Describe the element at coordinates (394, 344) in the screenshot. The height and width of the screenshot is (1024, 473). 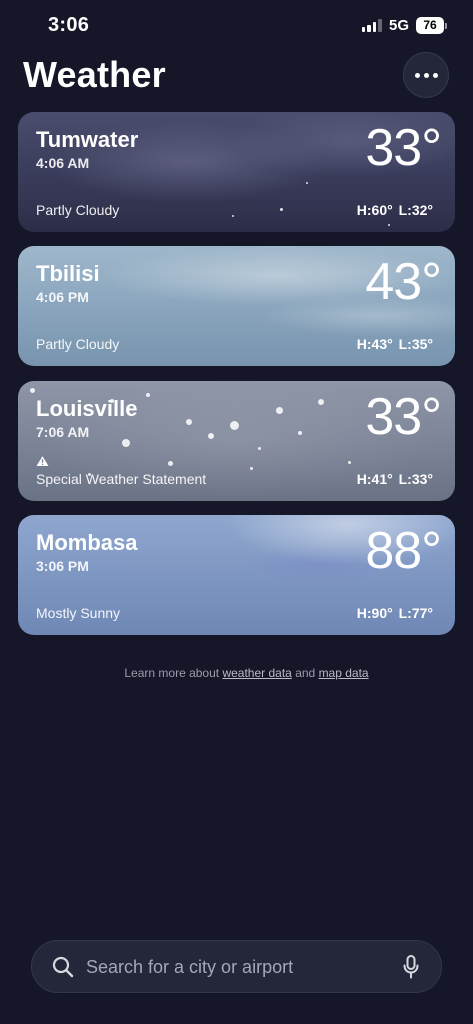
I see `high-low-temperature: H:43° L:35°` at that location.